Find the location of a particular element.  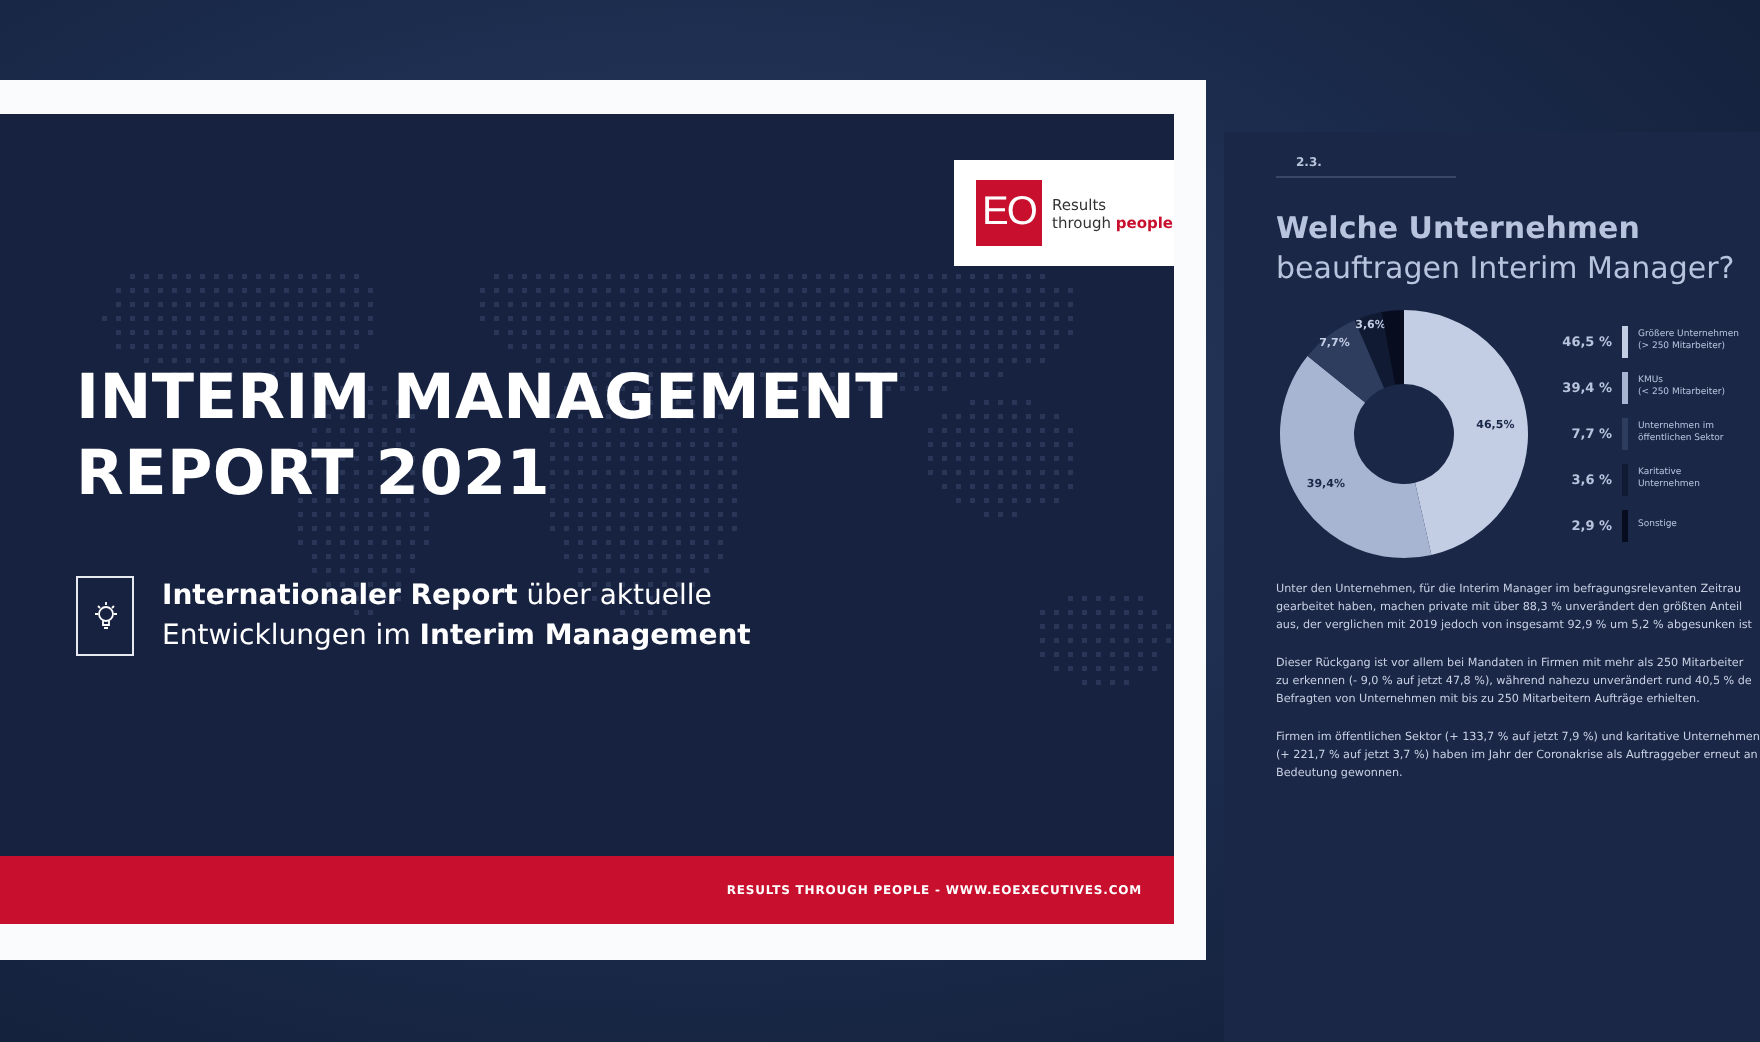

lightbulb-icon is located at coordinates (105, 616).